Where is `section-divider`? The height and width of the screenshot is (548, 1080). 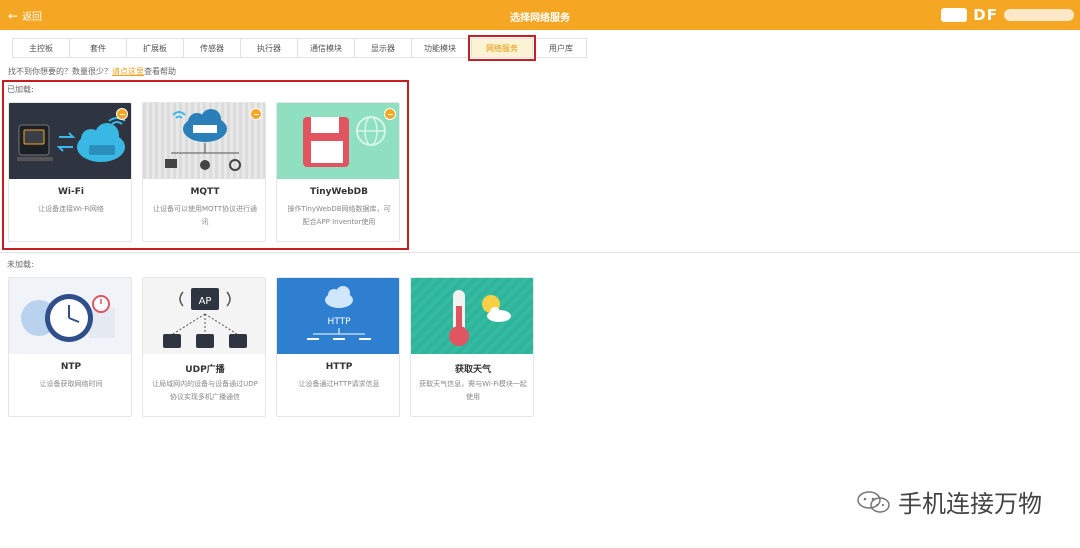
section-divider is located at coordinates (540, 252).